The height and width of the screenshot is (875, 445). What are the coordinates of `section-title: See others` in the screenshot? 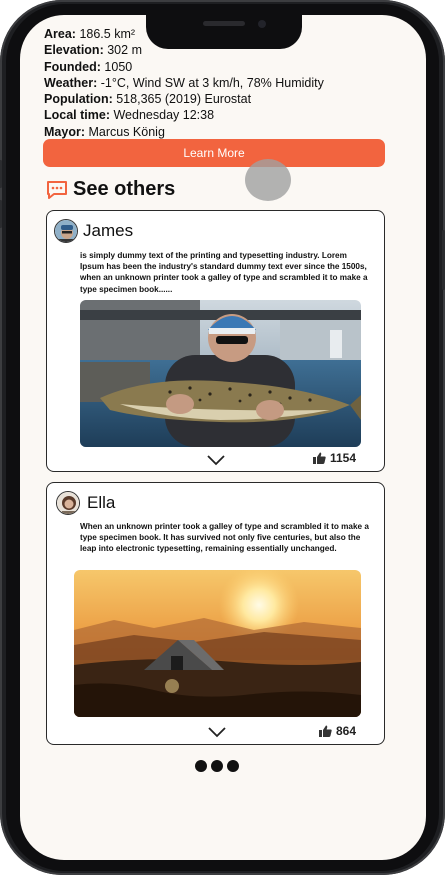 It's located at (124, 189).